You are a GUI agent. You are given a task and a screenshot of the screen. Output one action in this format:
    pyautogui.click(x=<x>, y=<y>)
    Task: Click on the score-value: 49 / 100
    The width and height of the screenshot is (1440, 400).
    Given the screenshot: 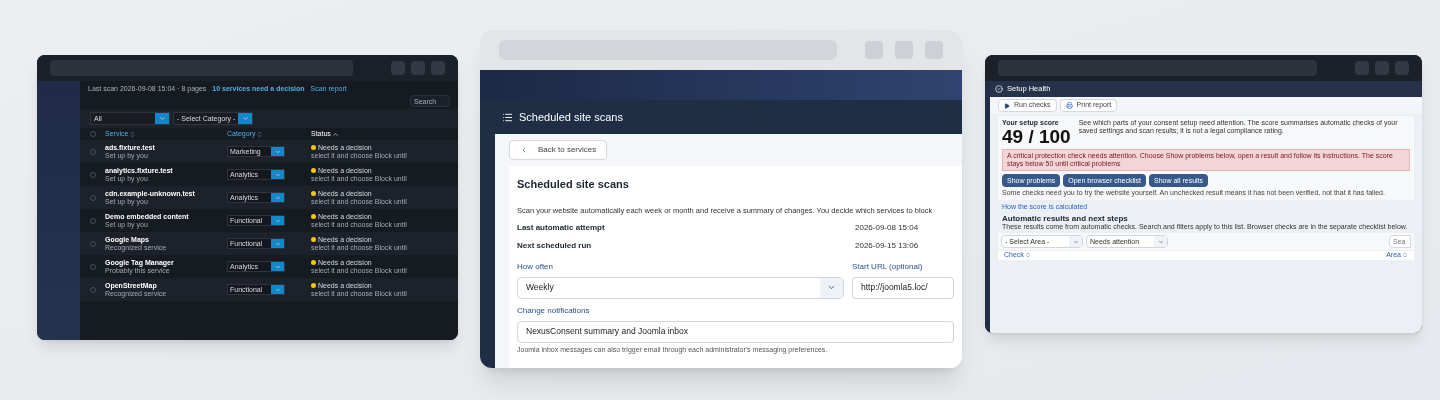 What is the action you would take?
    pyautogui.click(x=1036, y=137)
    